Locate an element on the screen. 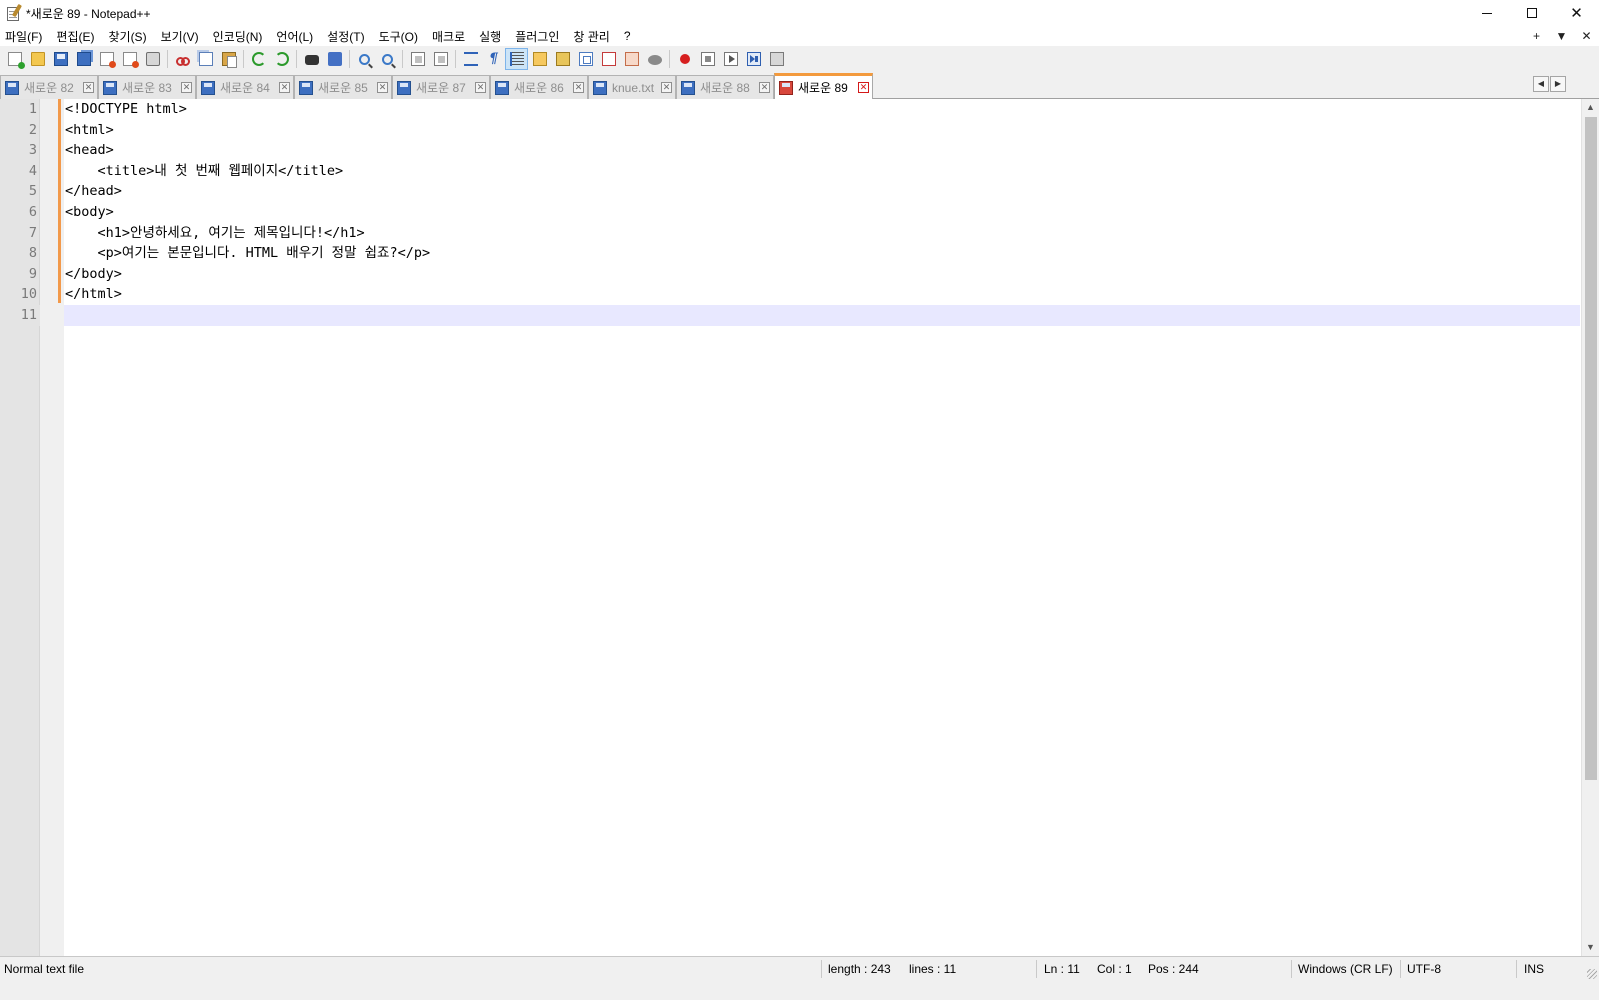 The image size is (1599, 1000). menu-help: ? is located at coordinates (627, 36).